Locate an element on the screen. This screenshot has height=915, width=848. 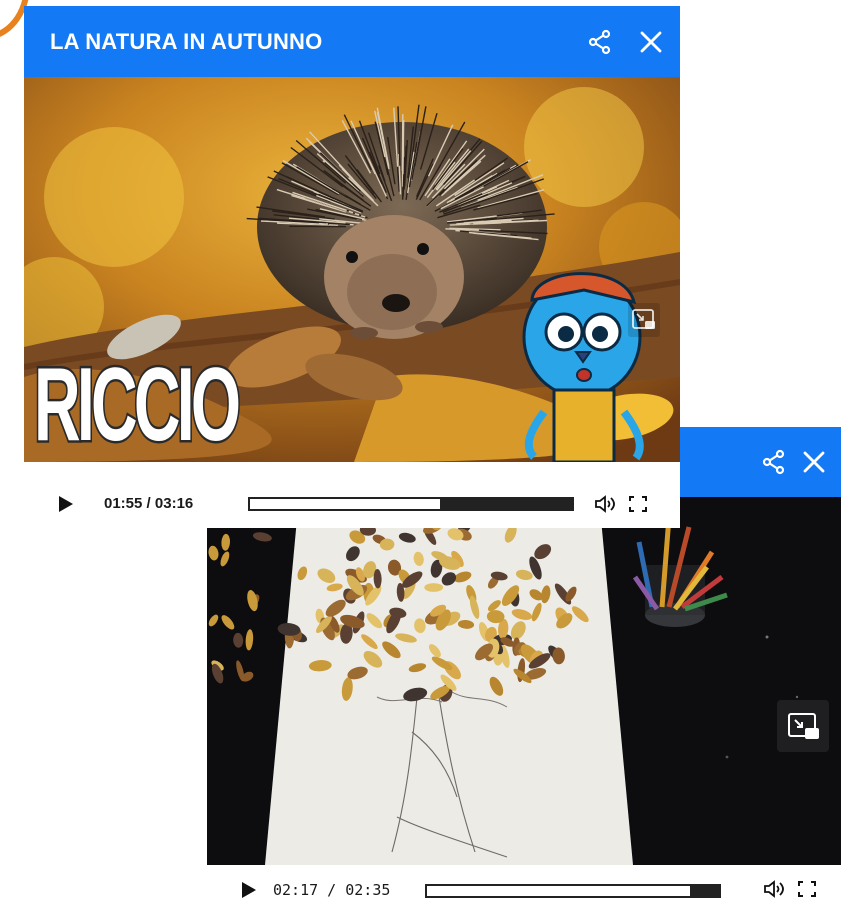
time-display: 02:17 / 02:35 is located at coordinates (331, 890).